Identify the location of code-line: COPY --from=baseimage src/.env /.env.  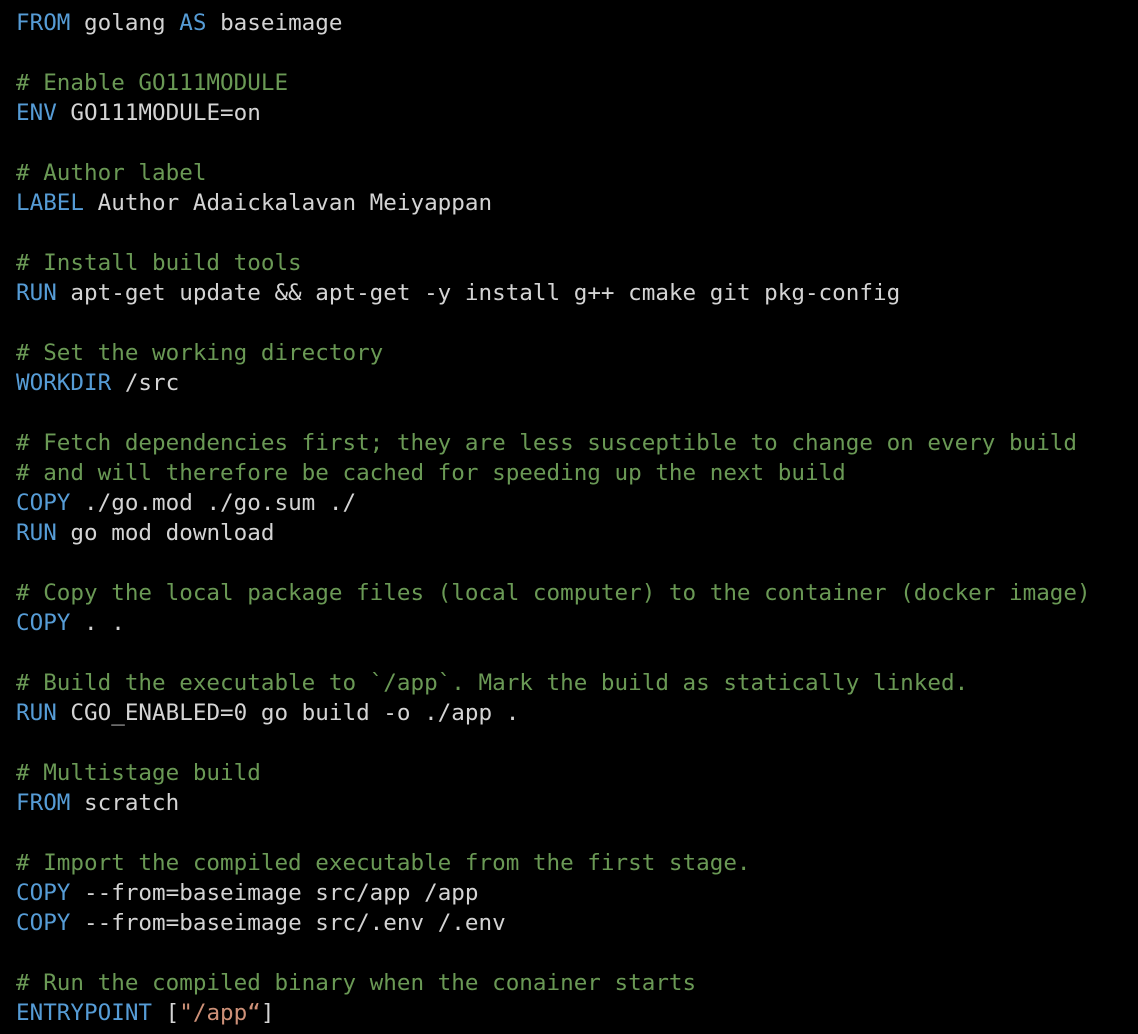
(577, 923).